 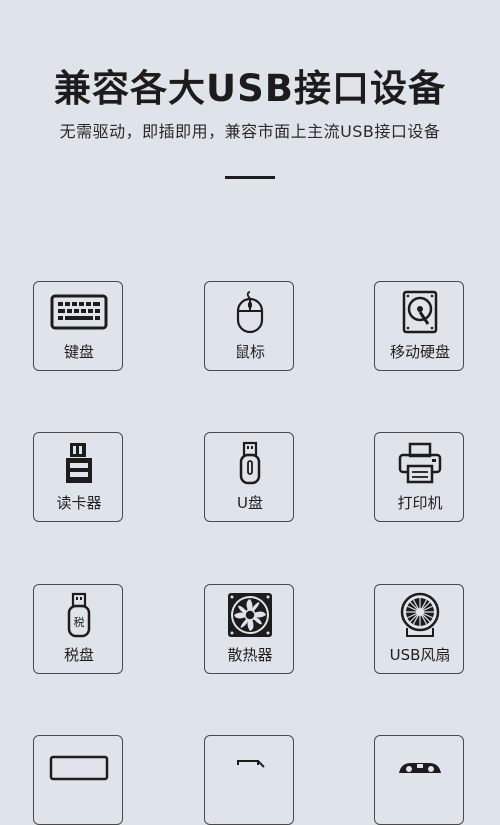 I want to click on monitor-icon, so click(x=79, y=766).